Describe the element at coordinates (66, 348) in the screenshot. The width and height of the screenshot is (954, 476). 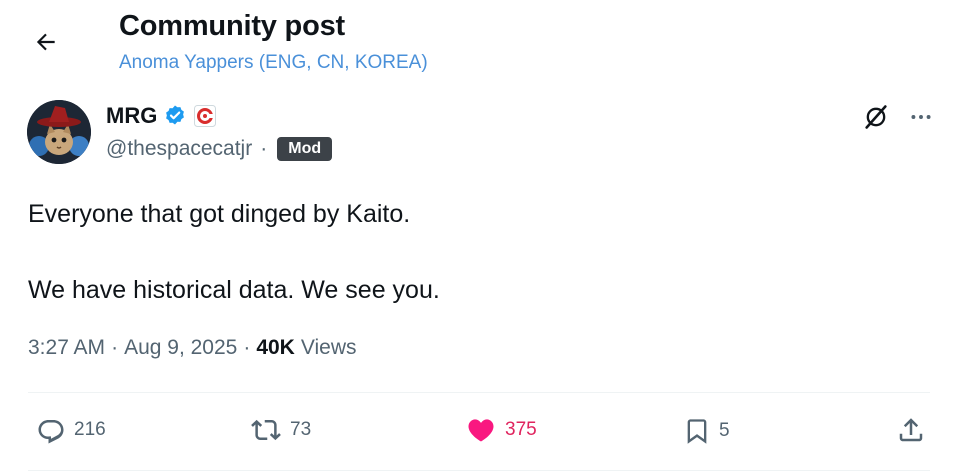
I see `post-time: 3:27 AM` at that location.